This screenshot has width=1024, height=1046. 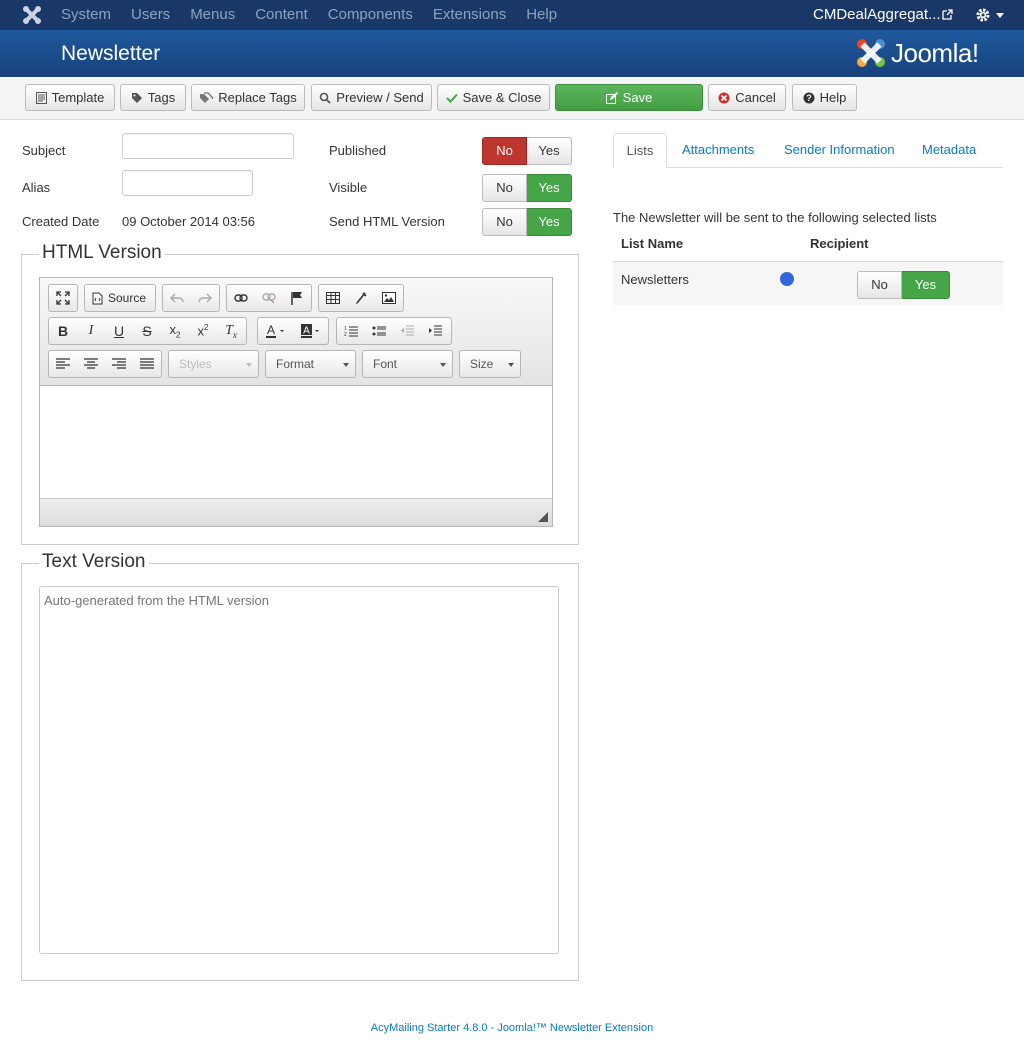 I want to click on published-yes-button: Yes, so click(x=549, y=151).